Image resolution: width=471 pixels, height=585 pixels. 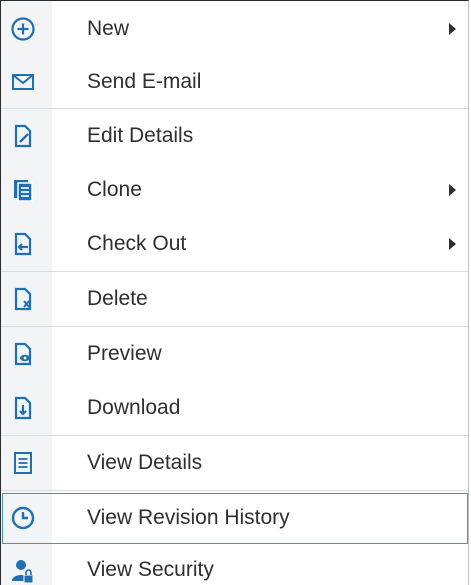 I want to click on menu-item-view-security: View Security, so click(x=234, y=565).